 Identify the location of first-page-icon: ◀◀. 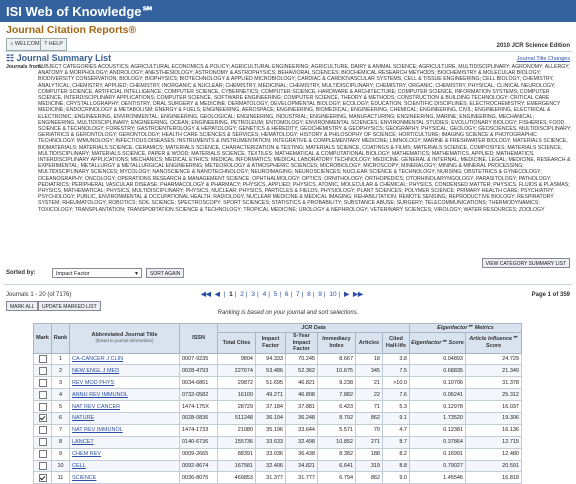
(206, 294).